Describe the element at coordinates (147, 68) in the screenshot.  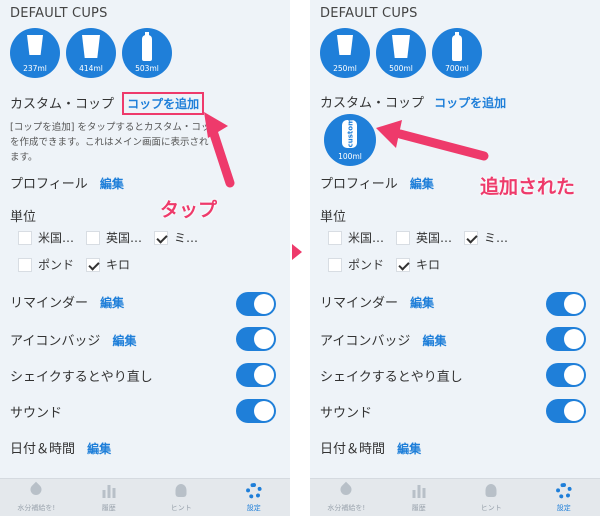
I see `cup-size: 503ml` at that location.